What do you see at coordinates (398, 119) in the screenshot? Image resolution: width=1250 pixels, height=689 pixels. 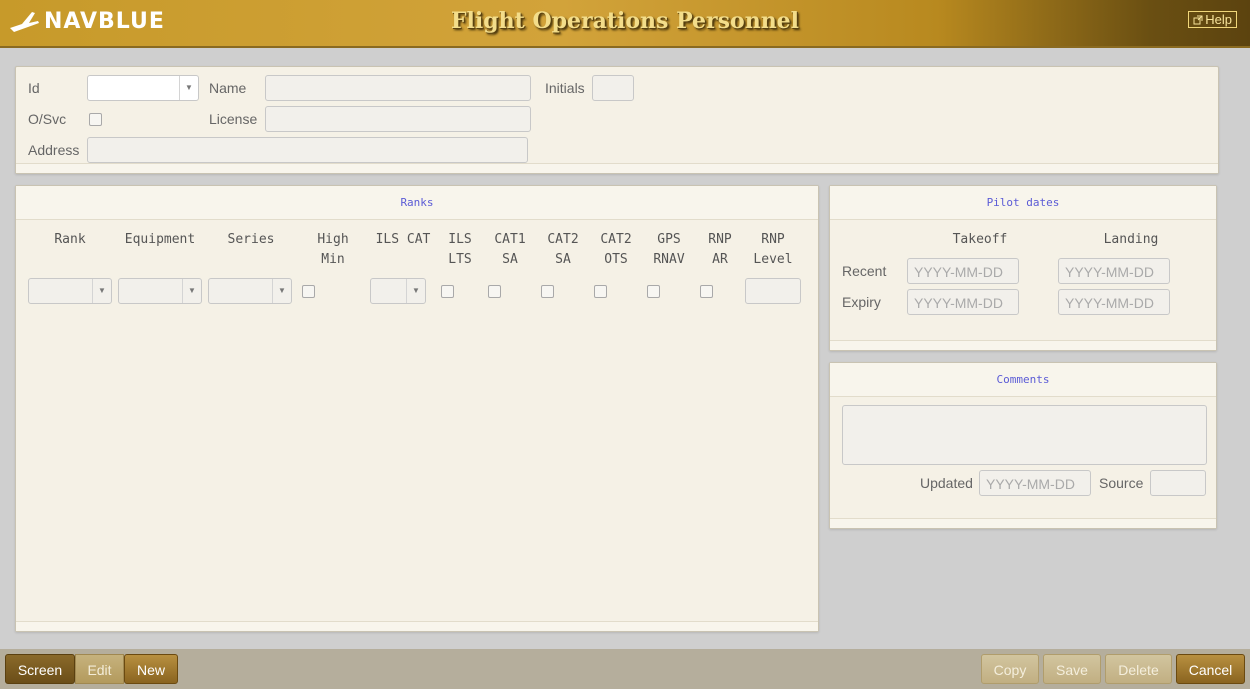 I see `license-input` at bounding box center [398, 119].